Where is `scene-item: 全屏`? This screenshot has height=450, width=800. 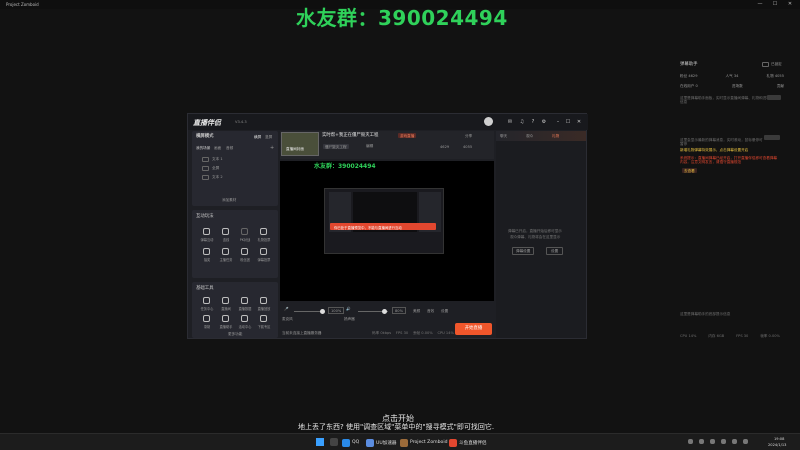
scene-item: 全屏 is located at coordinates (210, 168).